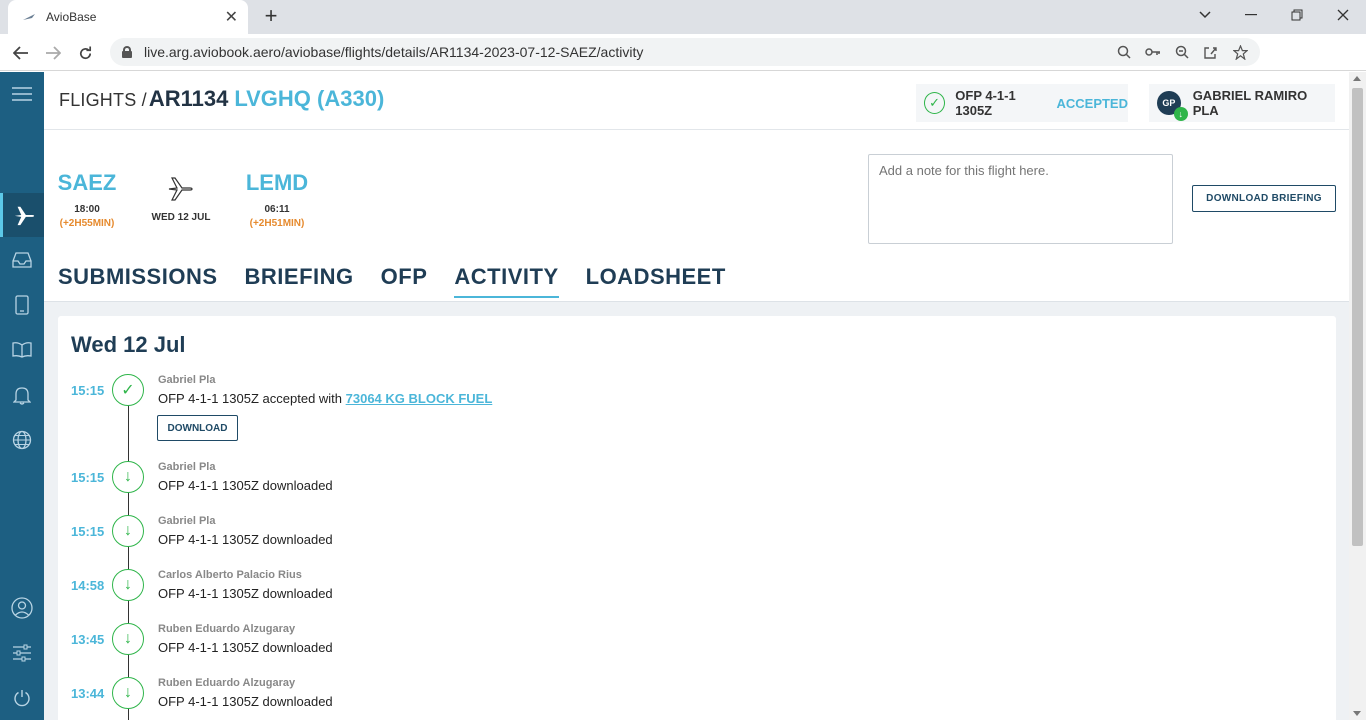  Describe the element at coordinates (30, 17) in the screenshot. I see `aviobase-favicon-icon` at that location.